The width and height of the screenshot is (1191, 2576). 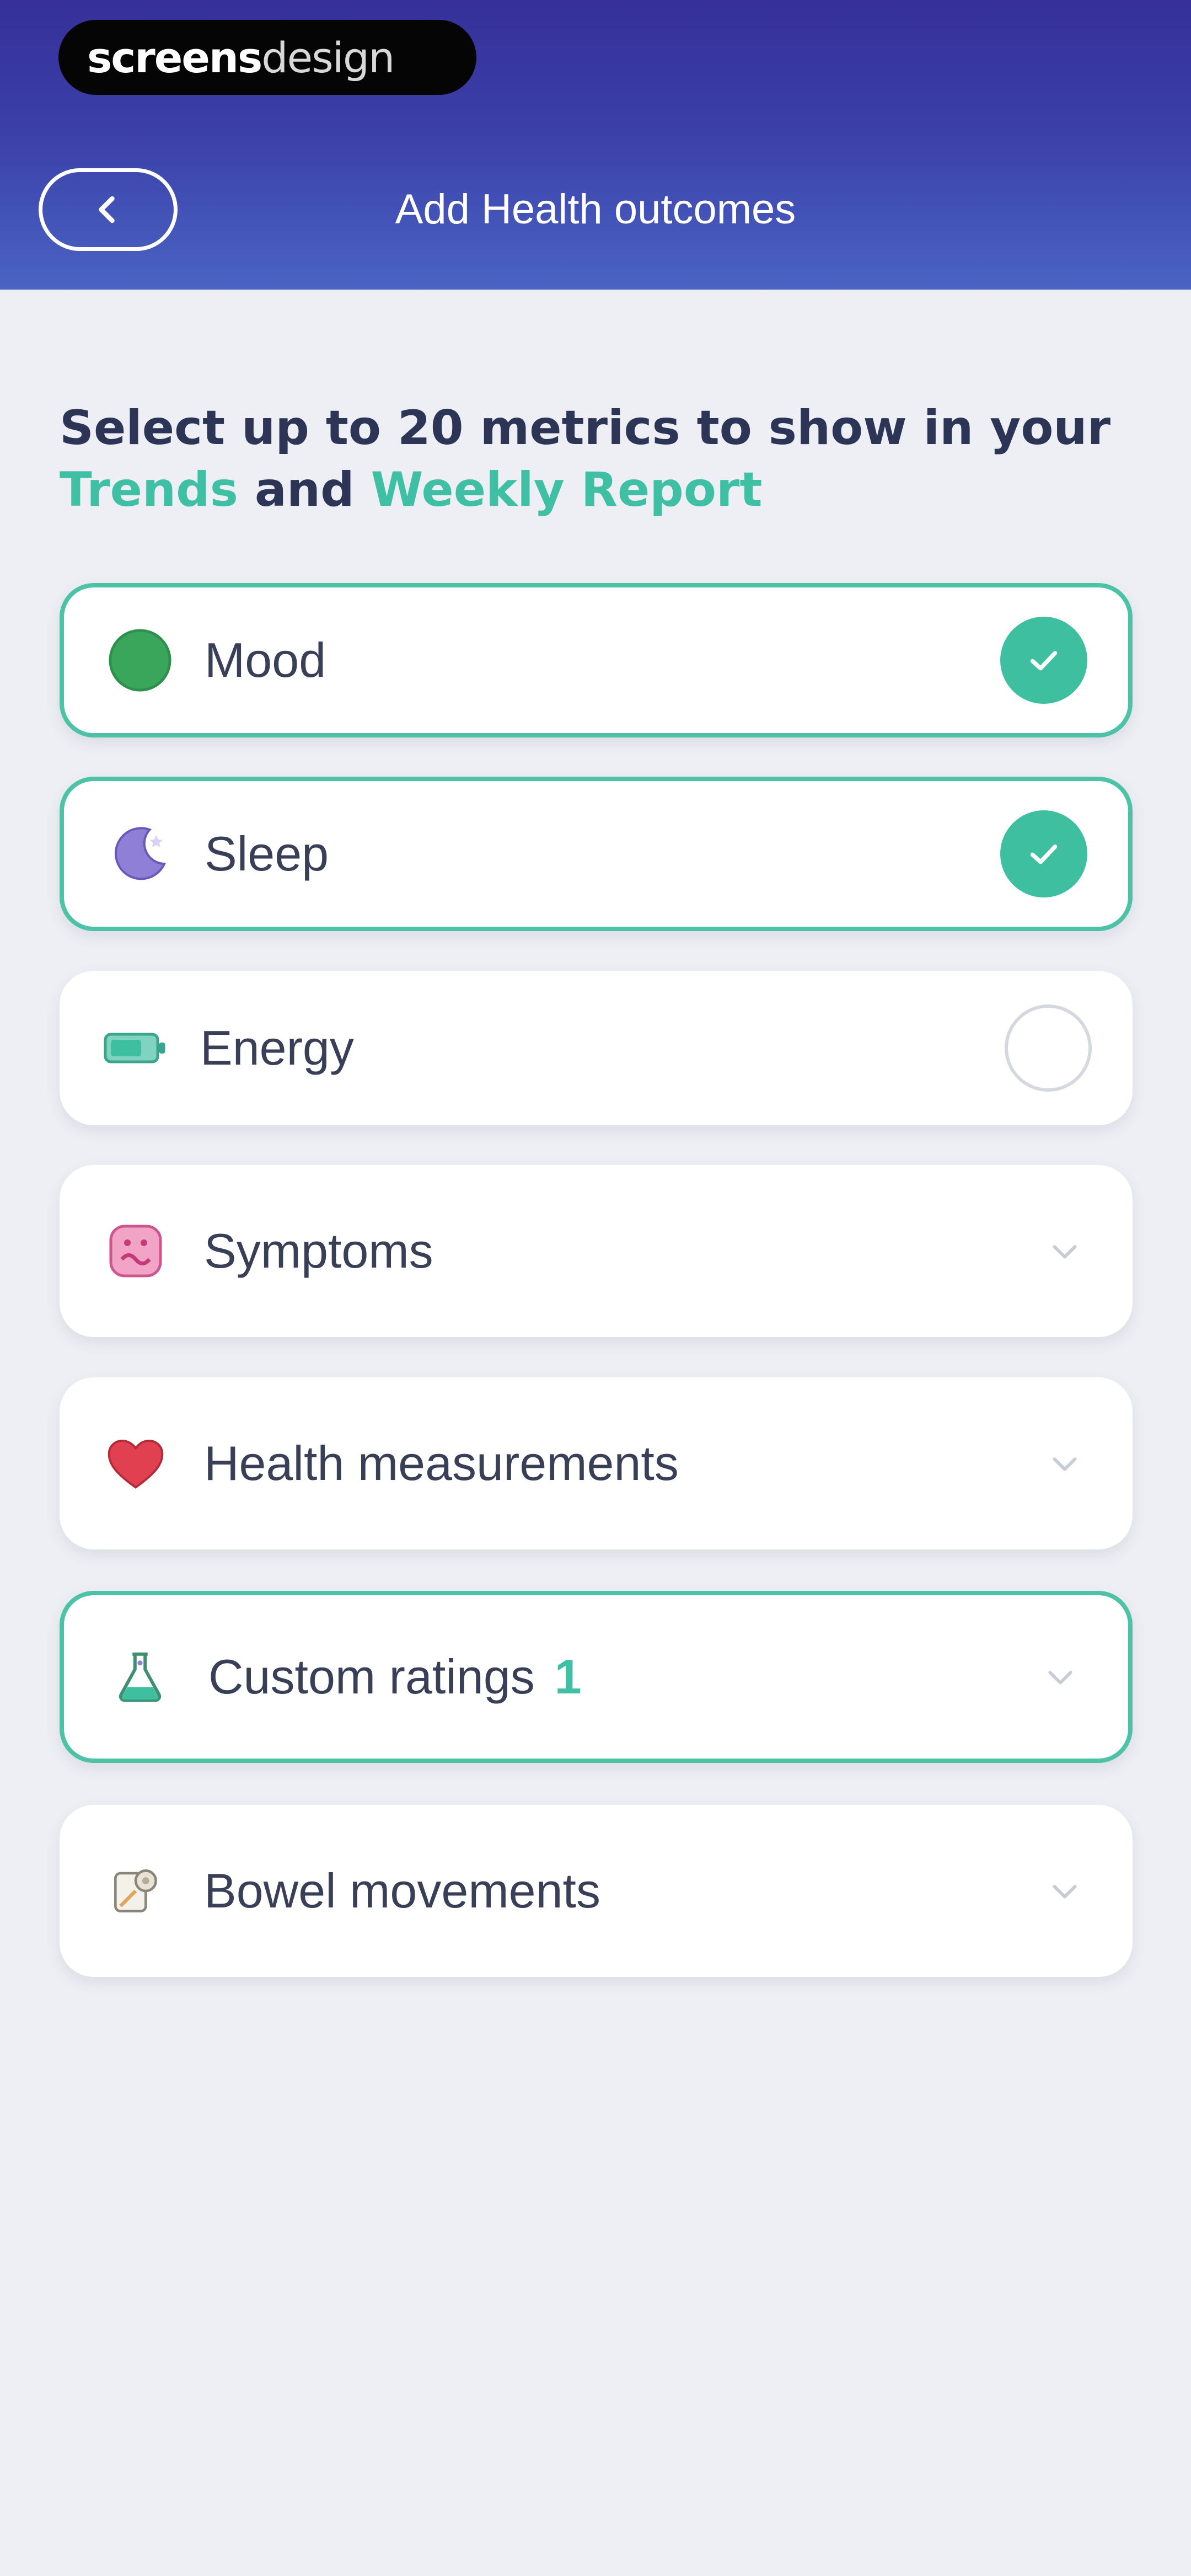 I want to click on chevron-left-icon, so click(x=107, y=209).